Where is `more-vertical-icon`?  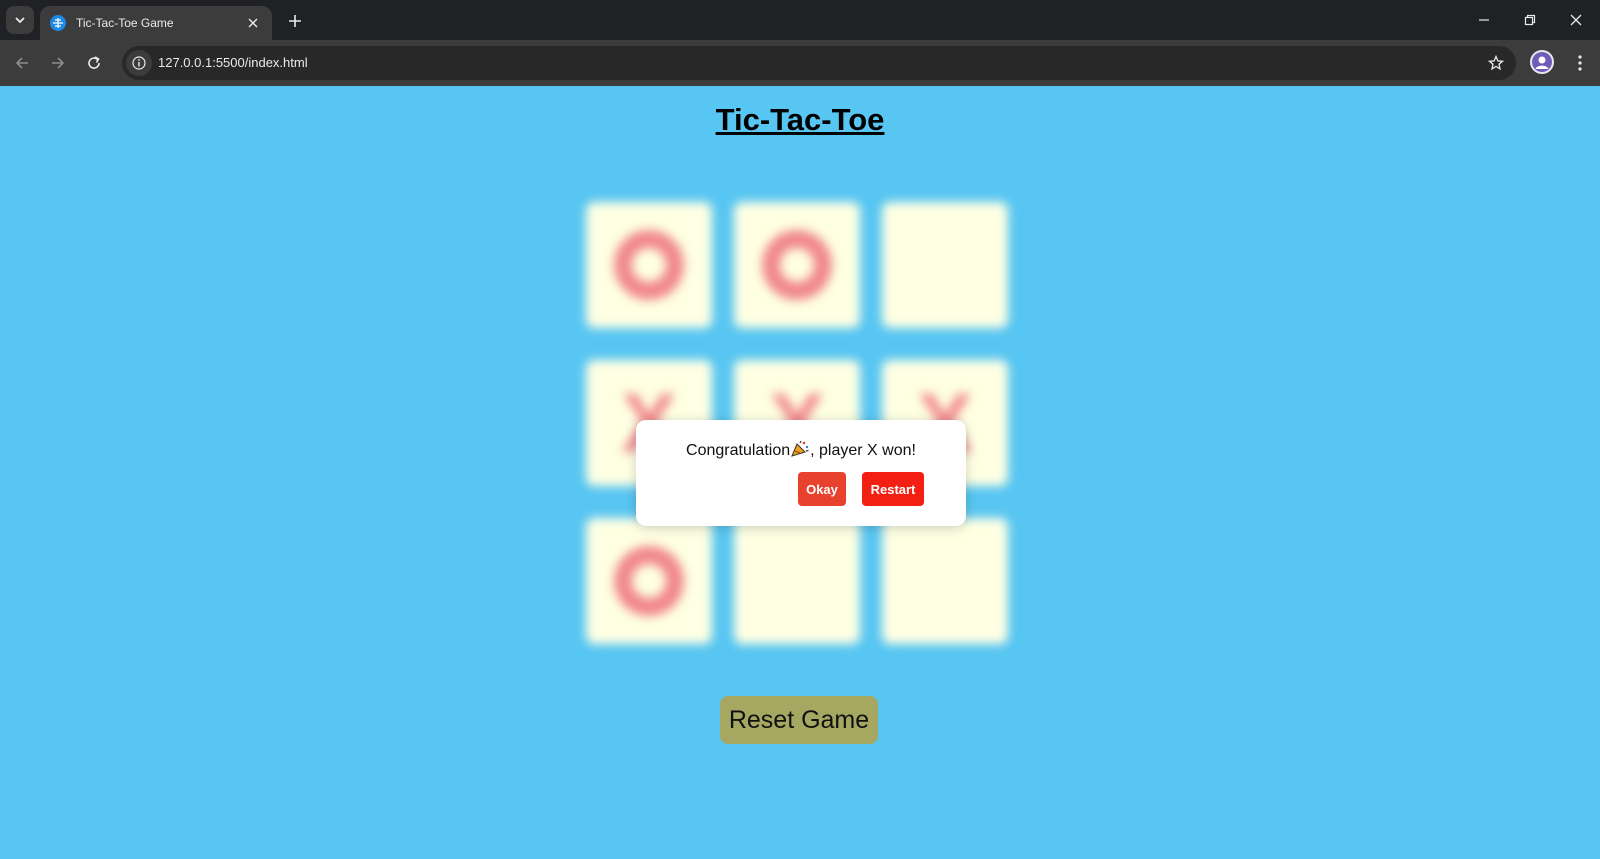
more-vertical-icon is located at coordinates (1580, 63).